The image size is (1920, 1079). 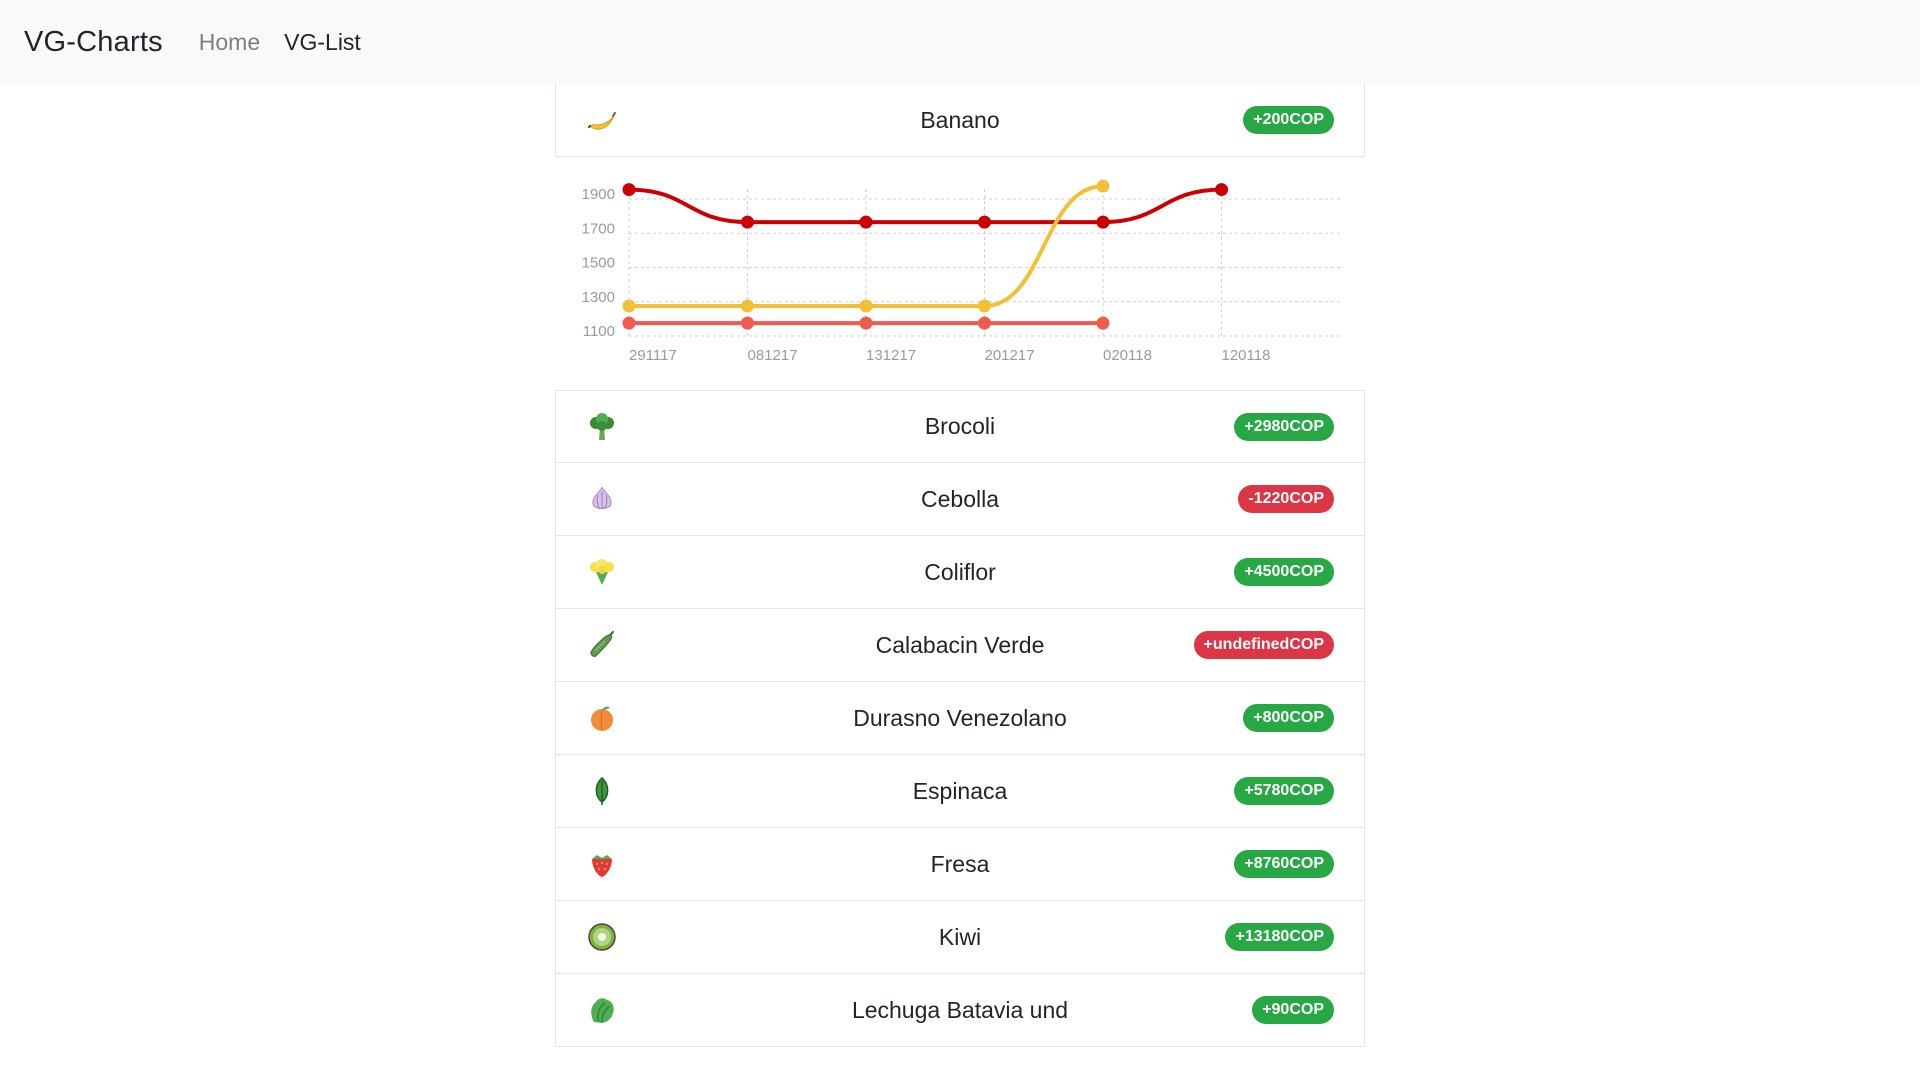 What do you see at coordinates (1284, 864) in the screenshot?
I see `price-change-badge: +8760COP` at bounding box center [1284, 864].